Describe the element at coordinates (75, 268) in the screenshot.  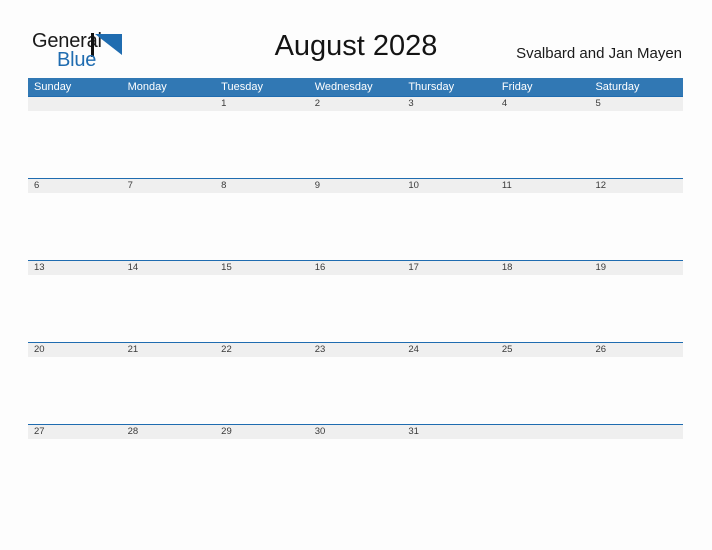
I see `day-number: 13` at that location.